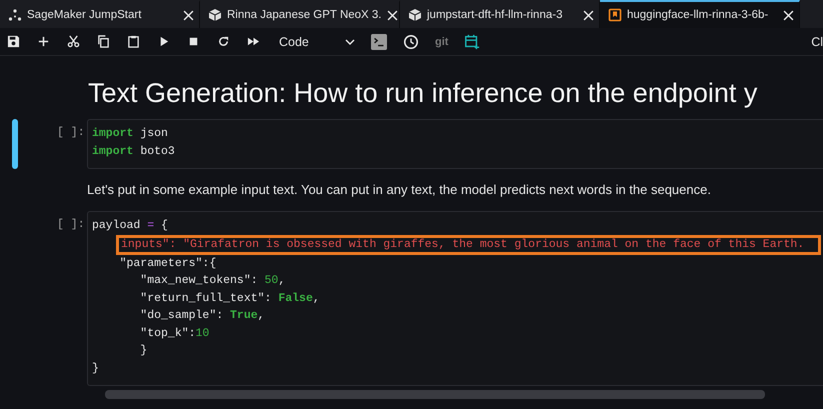 This screenshot has height=409, width=823. What do you see at coordinates (700, 14) in the screenshot?
I see `tab: huggingface-llm-rinna-3-6b-` at bounding box center [700, 14].